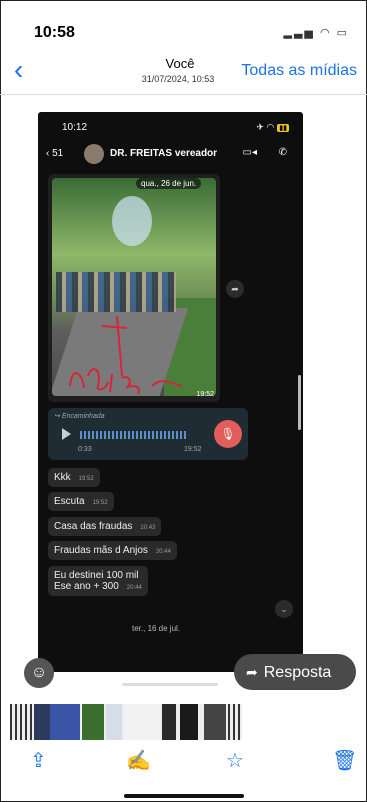  Describe the element at coordinates (148, 528) in the screenshot. I see `message-time: 20:43` at that location.